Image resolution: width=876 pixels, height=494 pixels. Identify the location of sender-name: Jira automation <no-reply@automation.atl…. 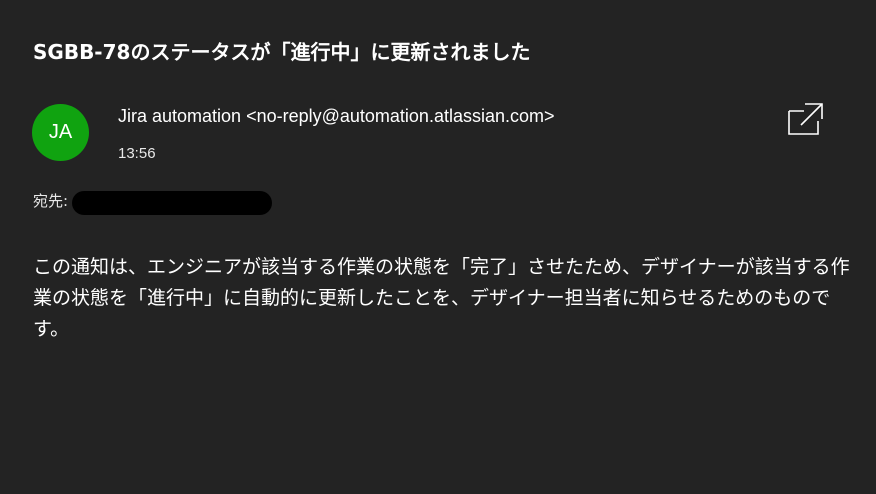
(336, 116).